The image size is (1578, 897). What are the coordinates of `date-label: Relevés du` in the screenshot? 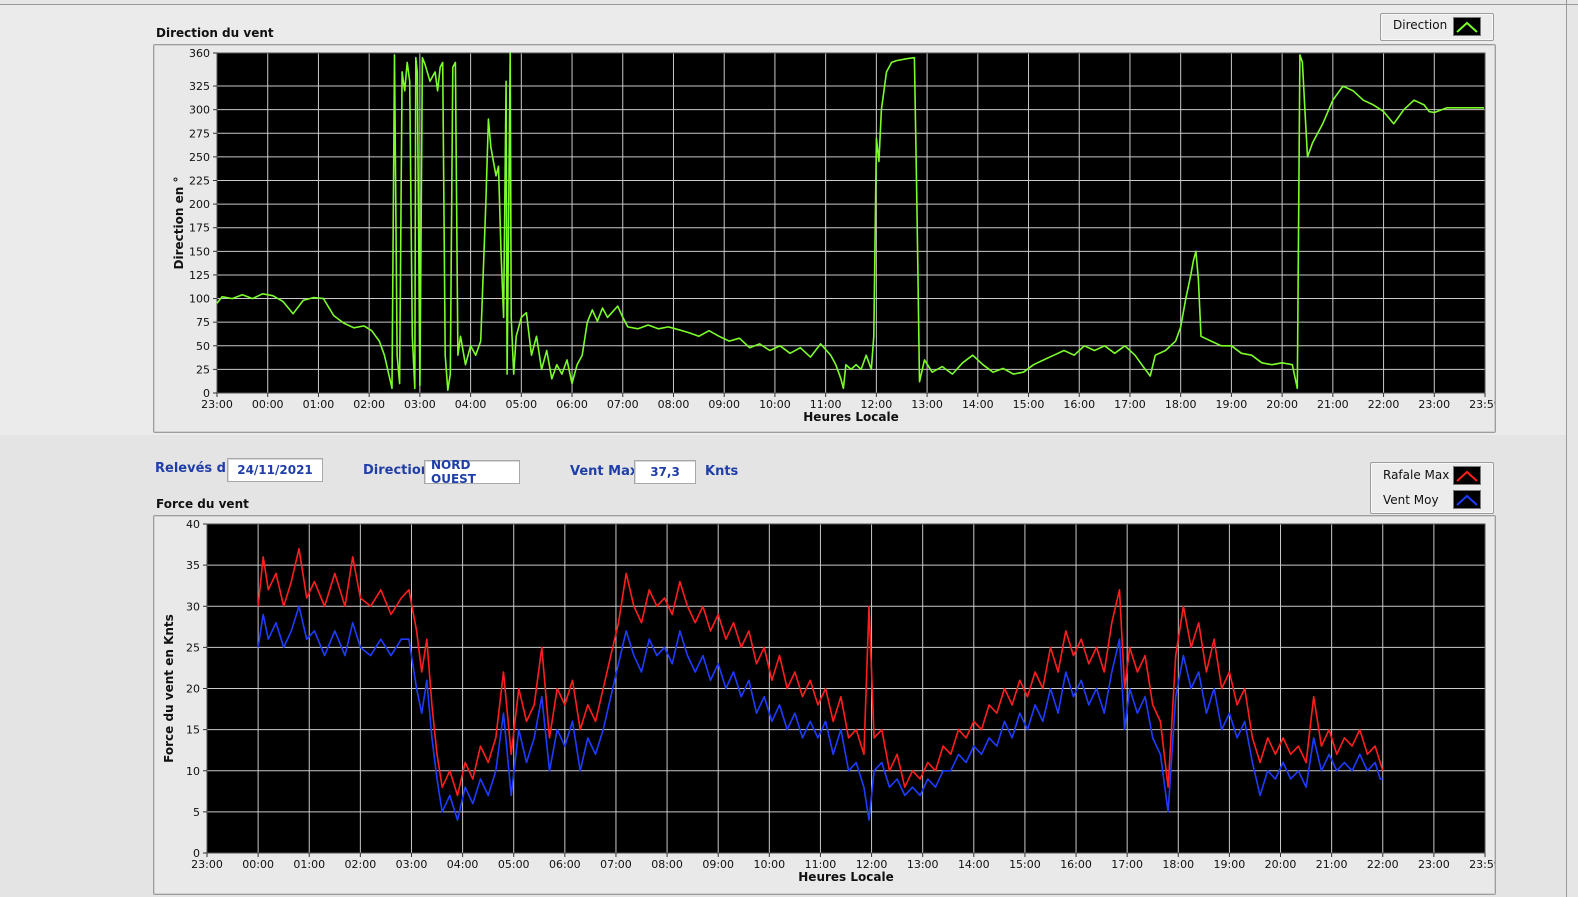 It's located at (195, 468).